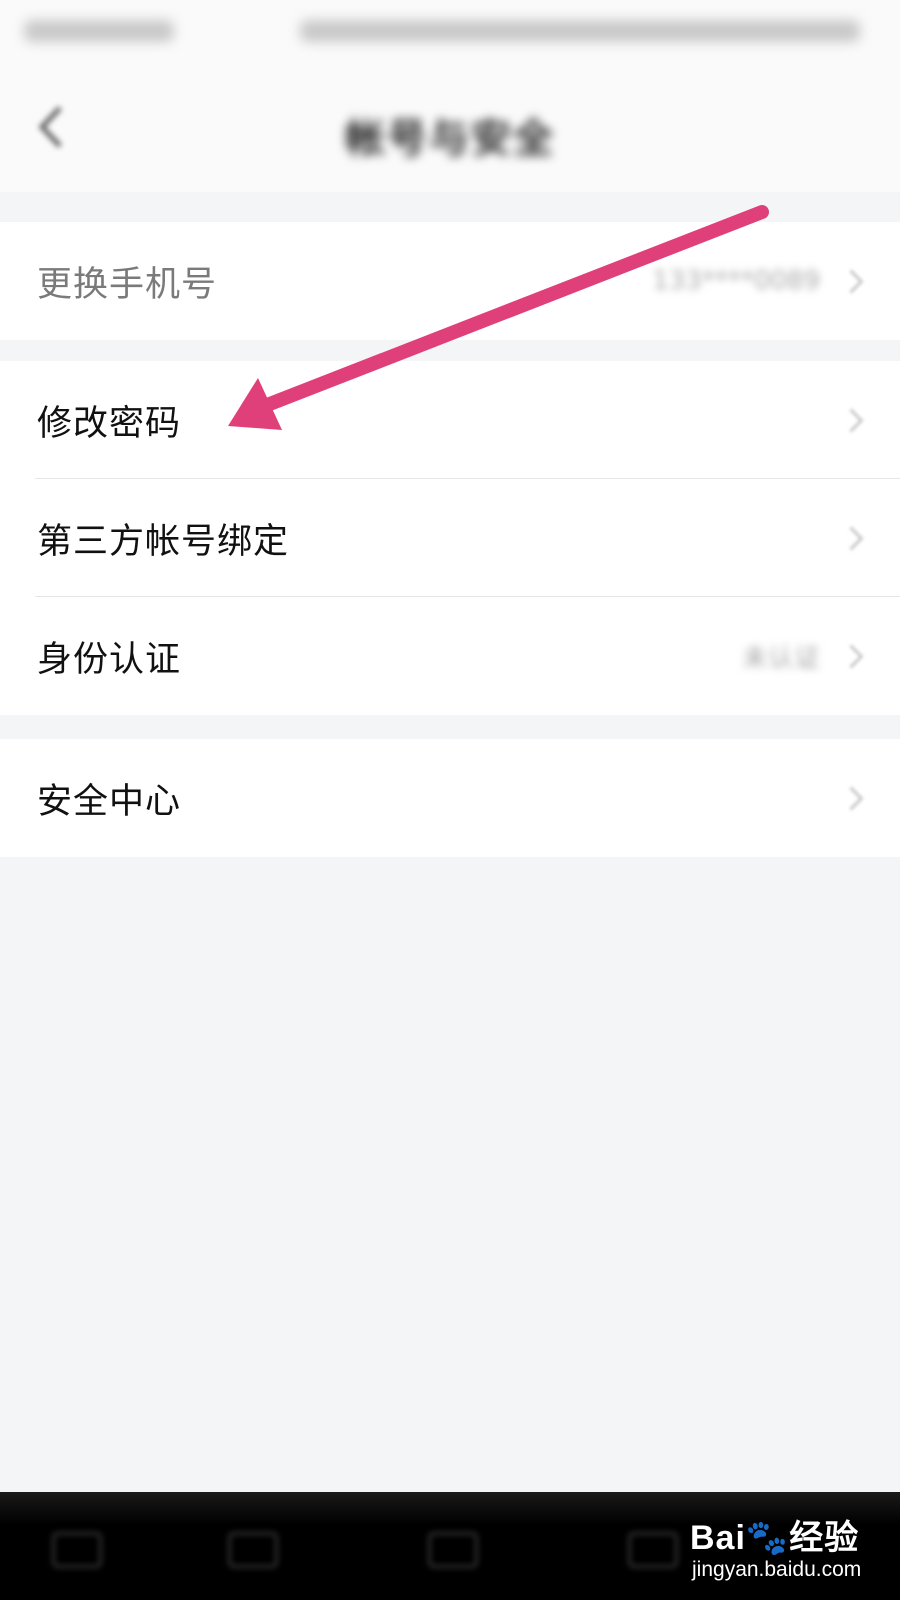  Describe the element at coordinates (512, 309) in the screenshot. I see `arrow-shaft` at that location.